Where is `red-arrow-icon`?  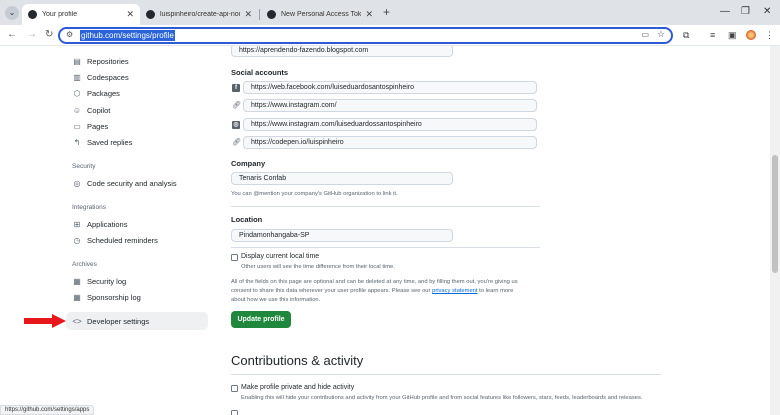 red-arrow-icon is located at coordinates (45, 321).